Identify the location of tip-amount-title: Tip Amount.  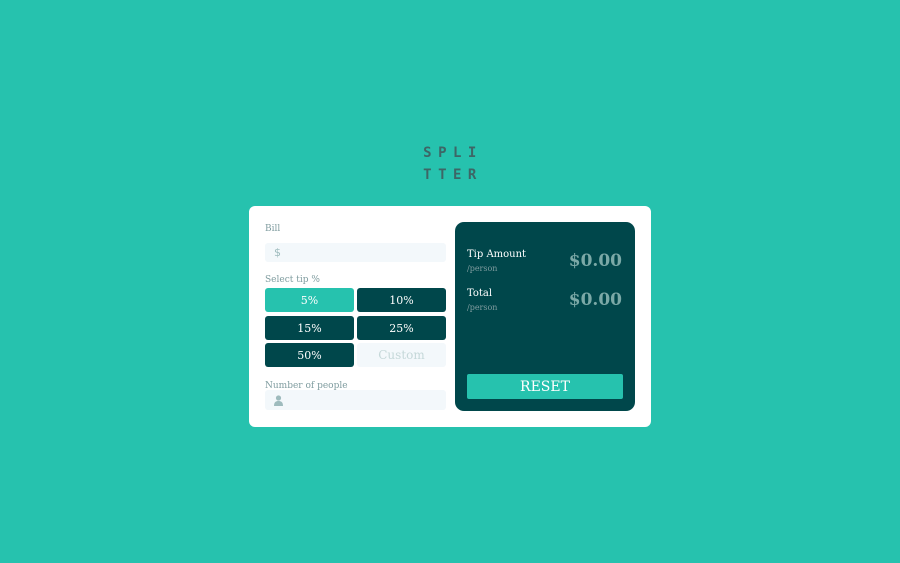
(497, 254).